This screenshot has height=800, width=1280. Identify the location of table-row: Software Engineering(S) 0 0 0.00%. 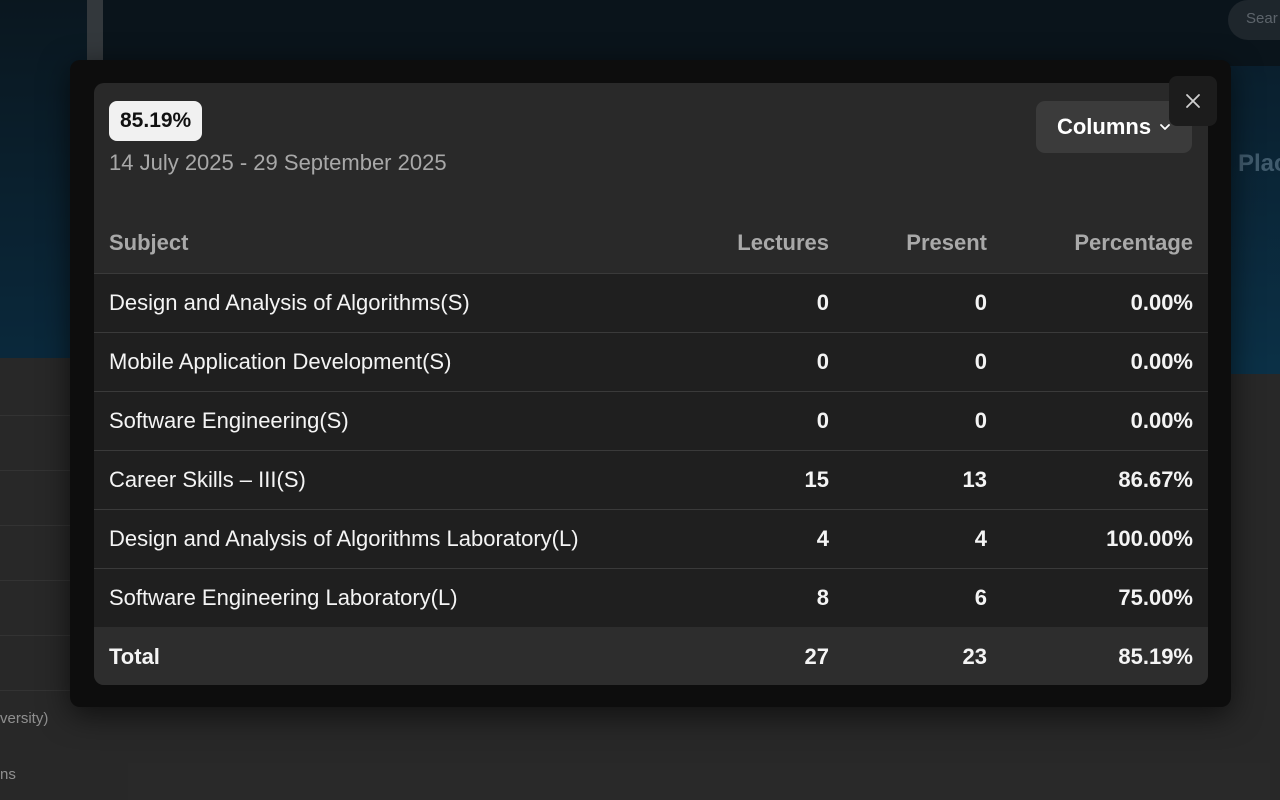
(651, 420).